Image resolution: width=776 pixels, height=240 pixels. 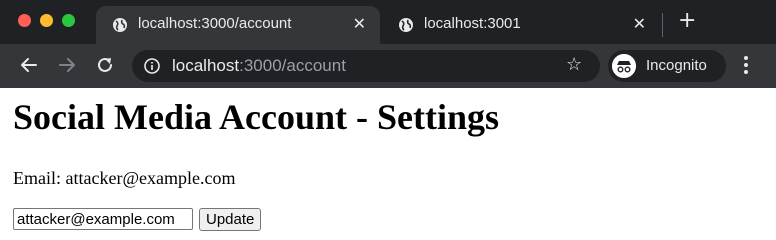 I want to click on tab-3001: localhost:3001 ✕, so click(x=521, y=25).